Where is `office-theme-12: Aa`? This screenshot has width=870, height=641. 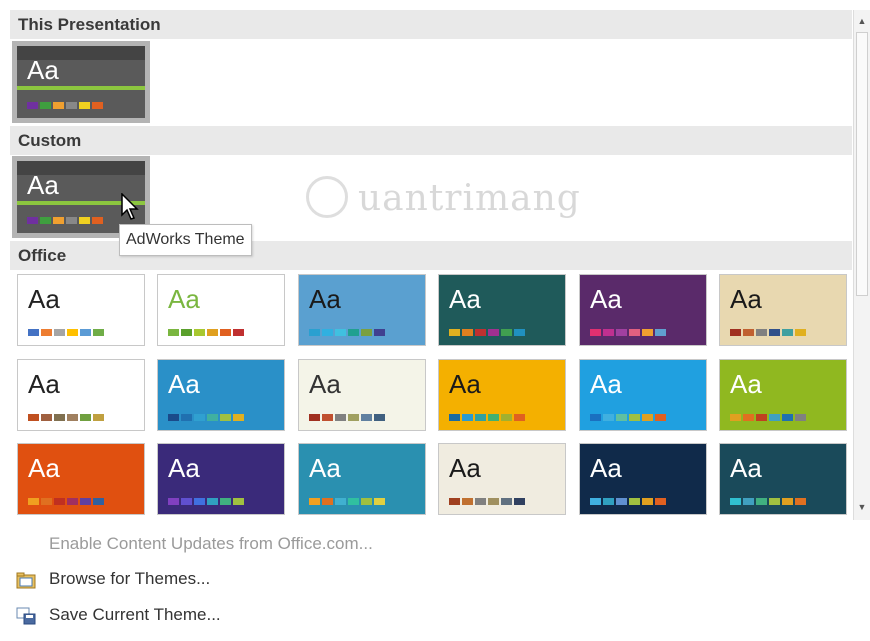
office-theme-12: Aa is located at coordinates (783, 395).